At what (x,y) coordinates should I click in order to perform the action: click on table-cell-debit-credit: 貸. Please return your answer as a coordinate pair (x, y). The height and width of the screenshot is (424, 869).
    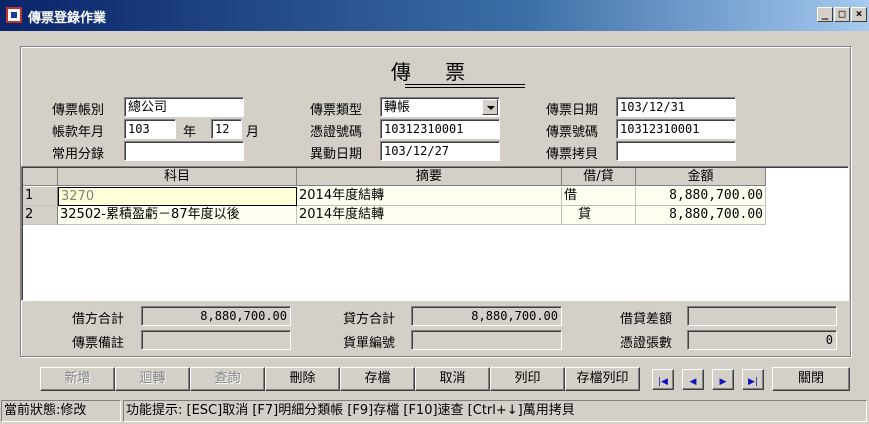
    Looking at the image, I should click on (599, 215).